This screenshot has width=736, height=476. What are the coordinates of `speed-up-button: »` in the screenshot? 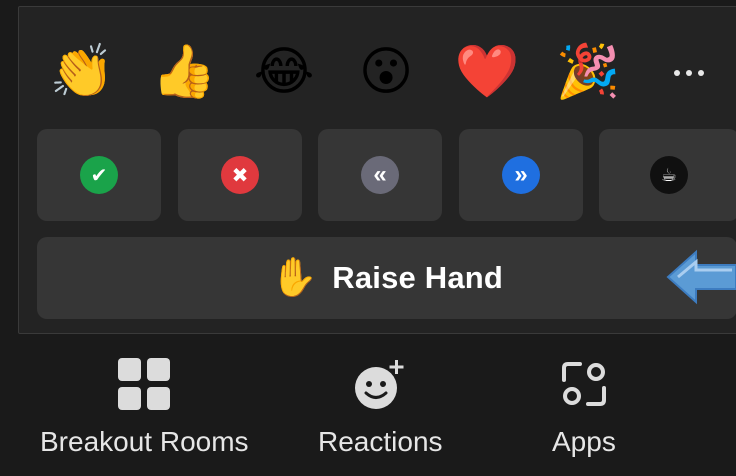 It's located at (521, 175).